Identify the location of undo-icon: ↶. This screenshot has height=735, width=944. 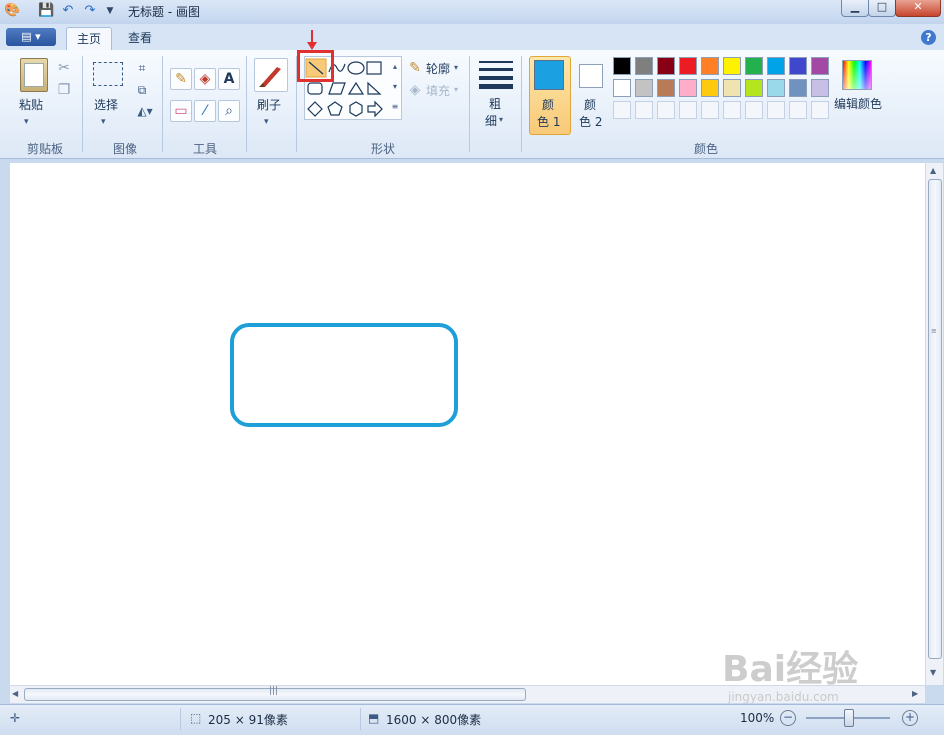
(68, 11).